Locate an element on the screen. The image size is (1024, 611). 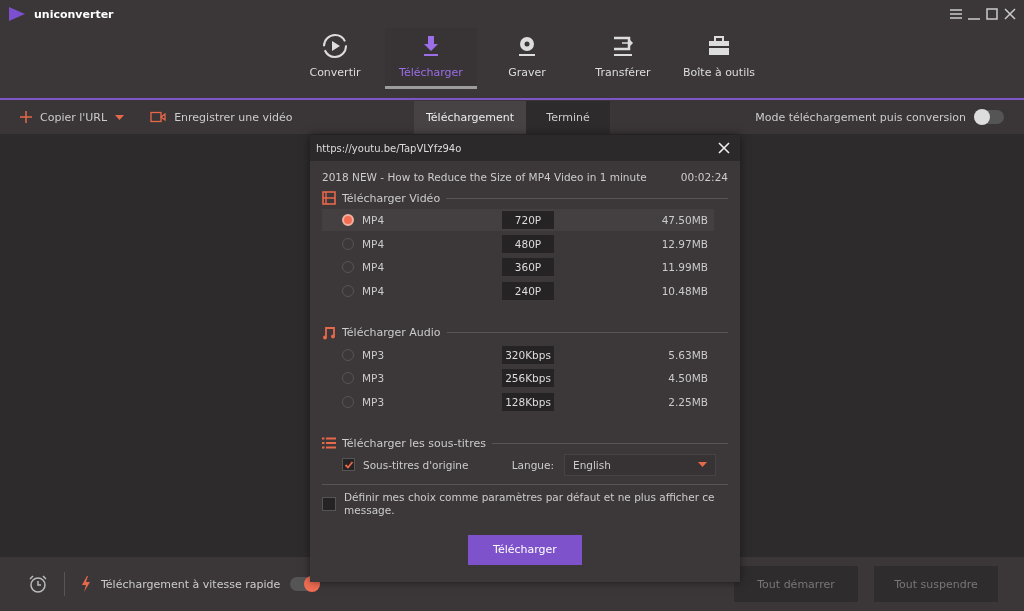
lightning-icon is located at coordinates (86, 584).